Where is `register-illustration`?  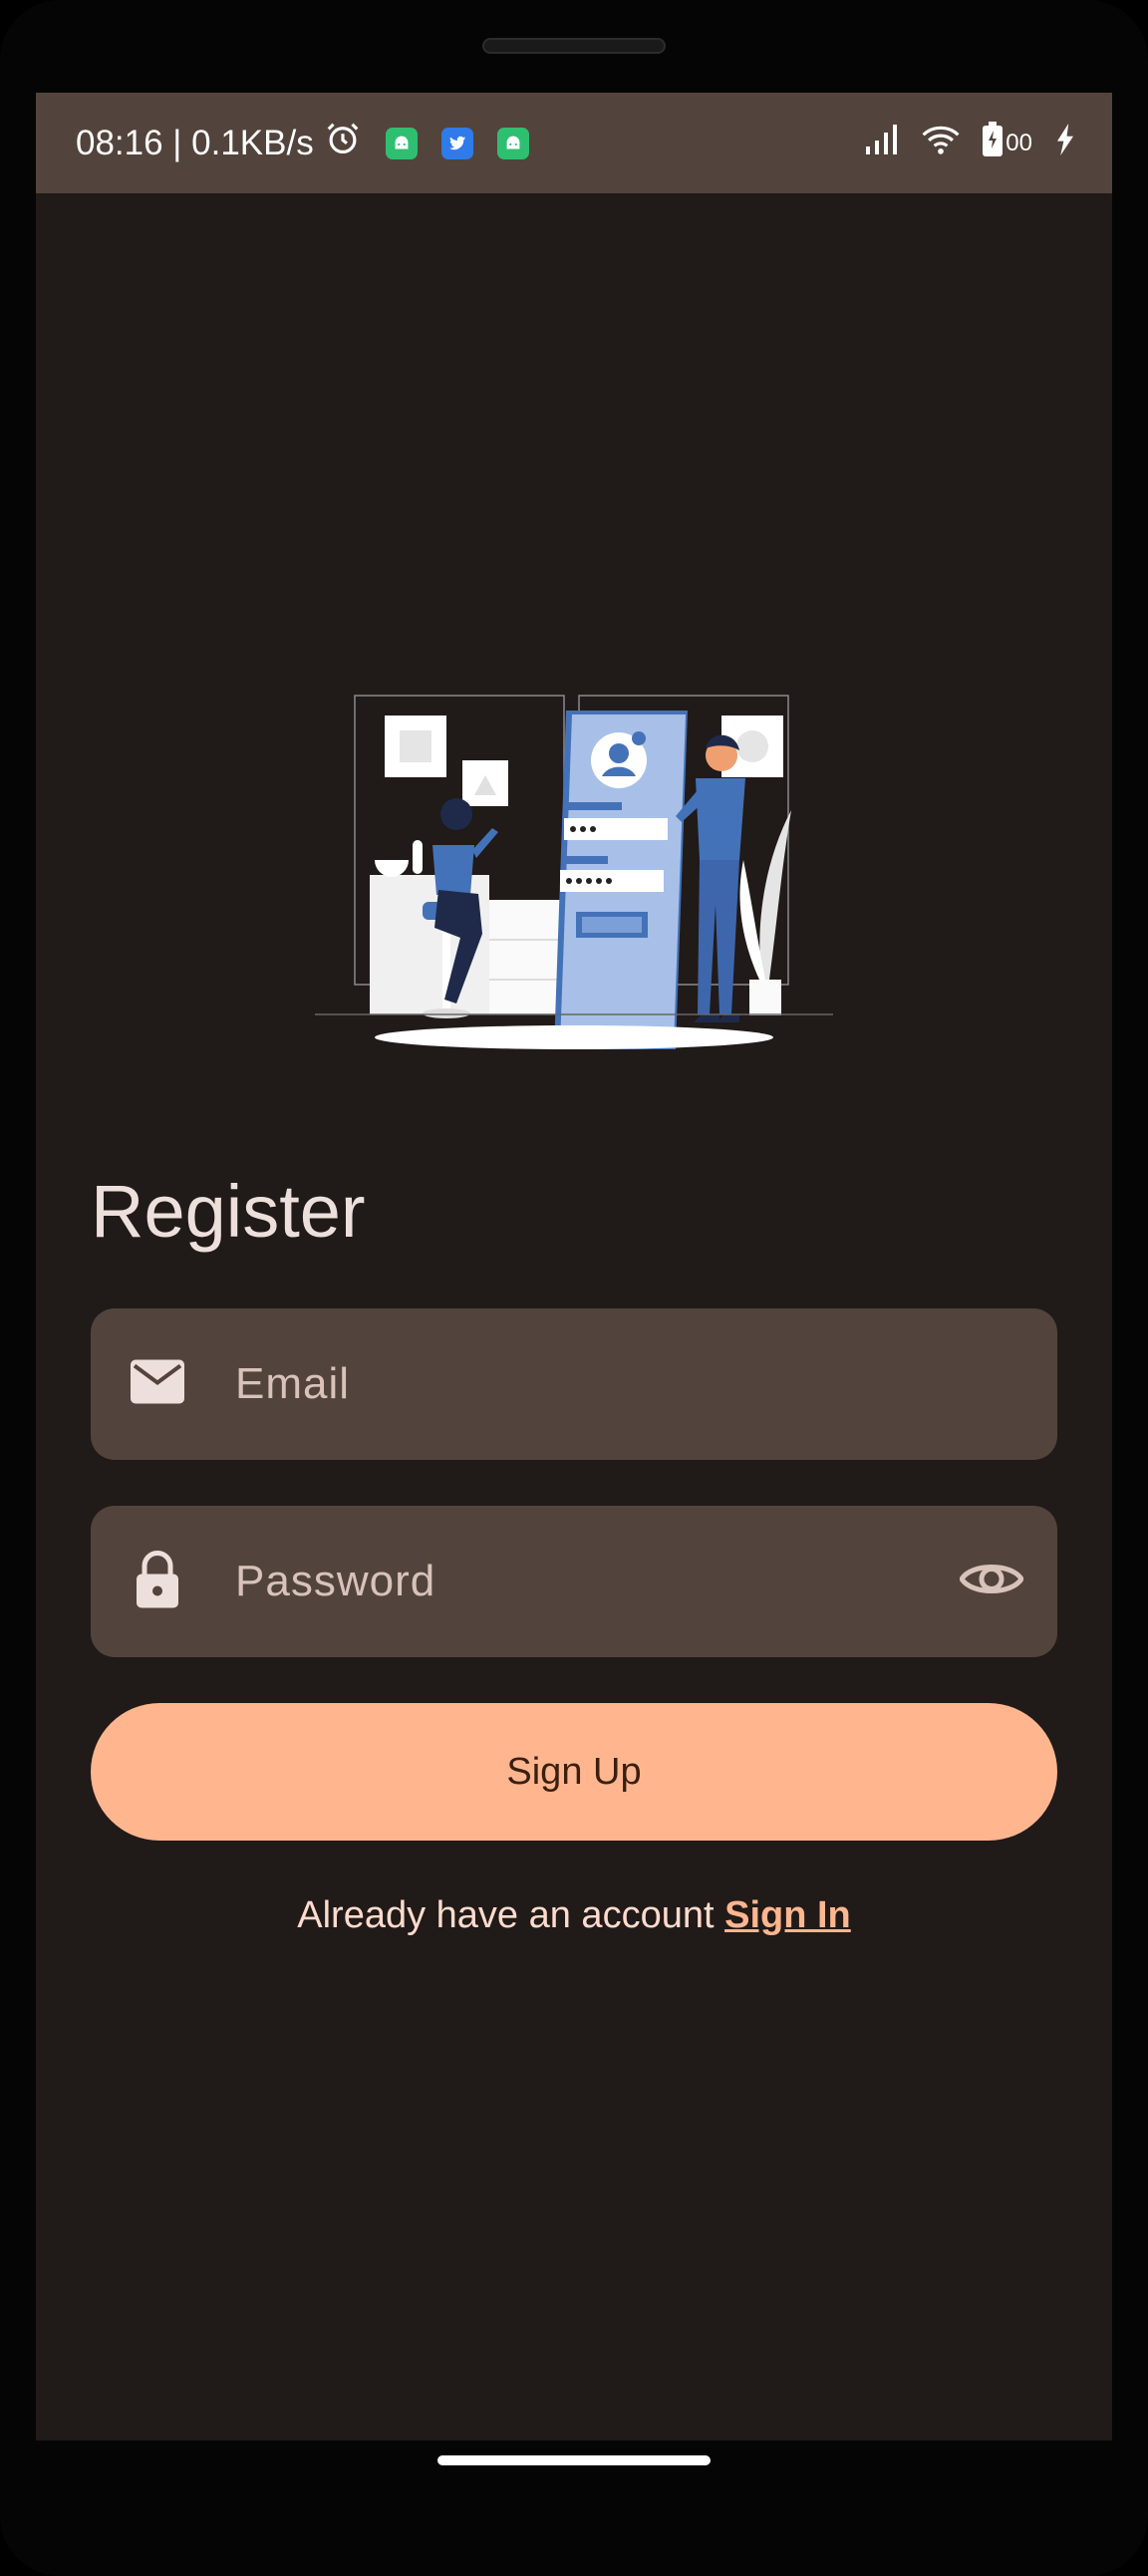
register-illustration is located at coordinates (574, 882).